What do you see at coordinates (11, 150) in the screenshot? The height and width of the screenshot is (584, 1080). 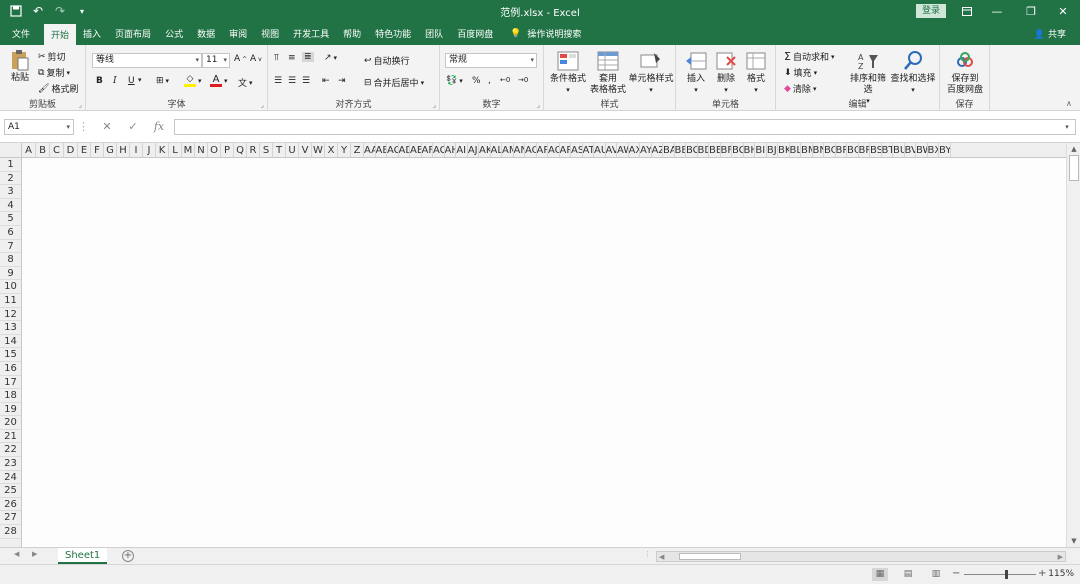 I see `select-all-corner` at bounding box center [11, 150].